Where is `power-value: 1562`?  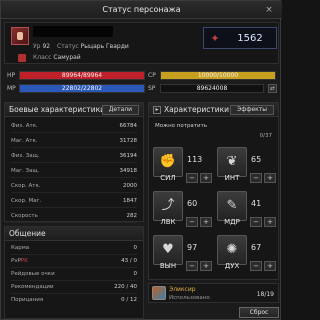 power-value: 1562 is located at coordinates (250, 38).